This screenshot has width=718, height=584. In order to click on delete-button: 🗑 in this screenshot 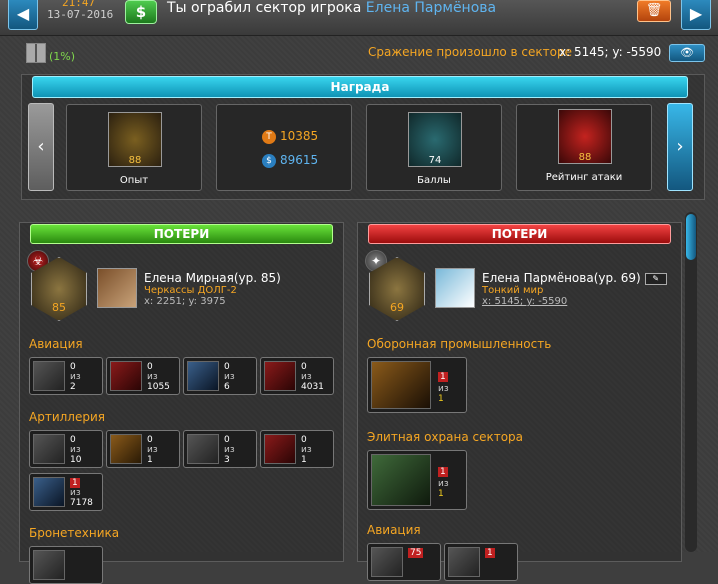, I will do `click(654, 11)`.